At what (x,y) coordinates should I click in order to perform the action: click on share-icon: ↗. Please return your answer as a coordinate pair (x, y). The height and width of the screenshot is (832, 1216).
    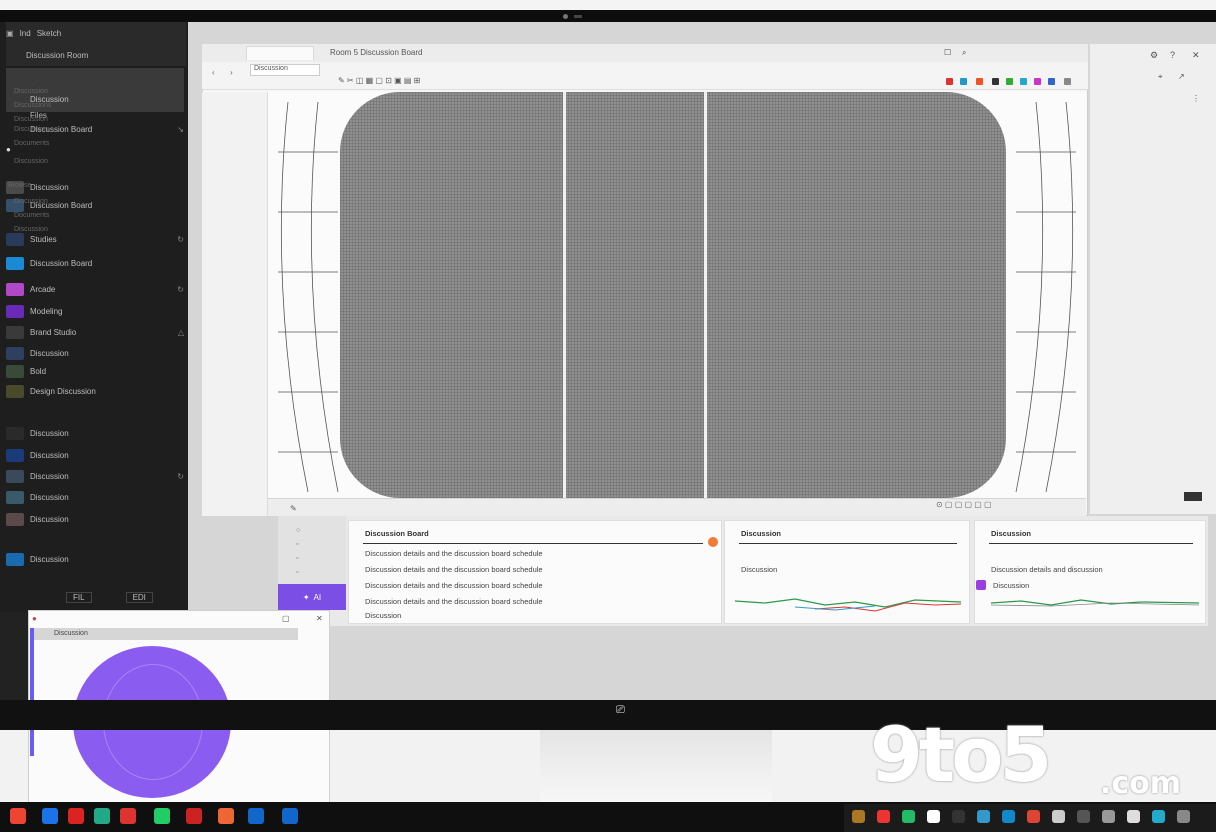
    Looking at the image, I should click on (1181, 76).